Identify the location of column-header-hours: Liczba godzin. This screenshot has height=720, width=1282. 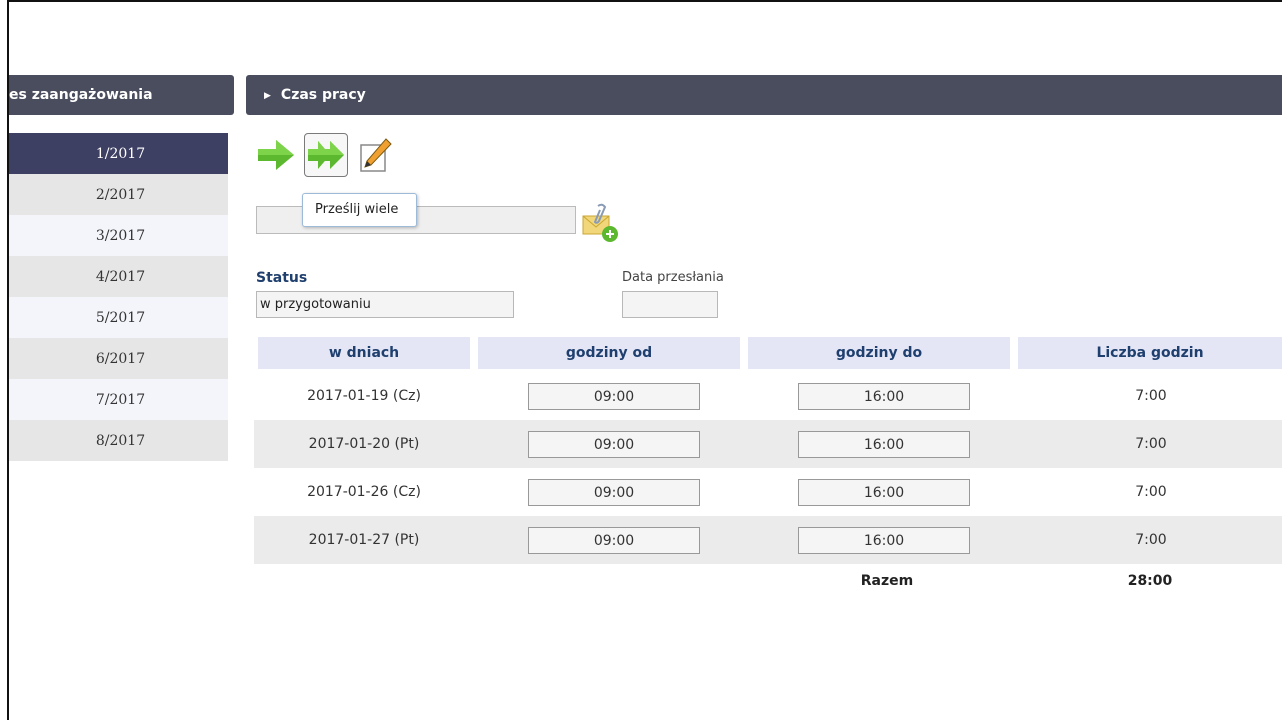
(1150, 353).